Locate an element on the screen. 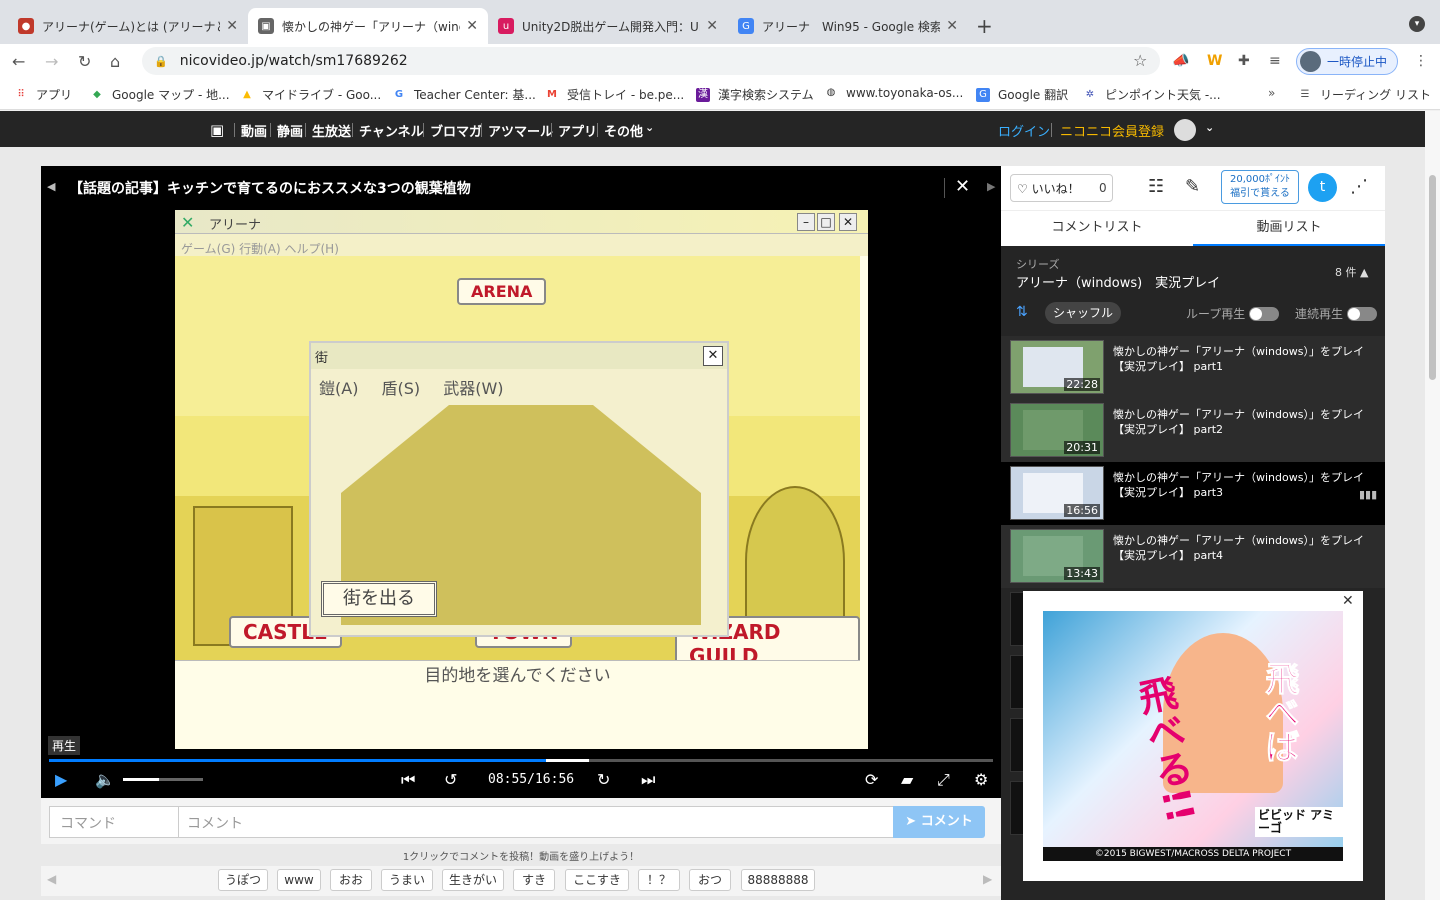 The height and width of the screenshot is (900, 1440). twitter-share-icon: t is located at coordinates (1322, 187).